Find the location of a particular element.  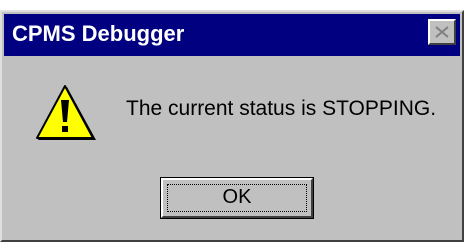

close-button is located at coordinates (442, 32).